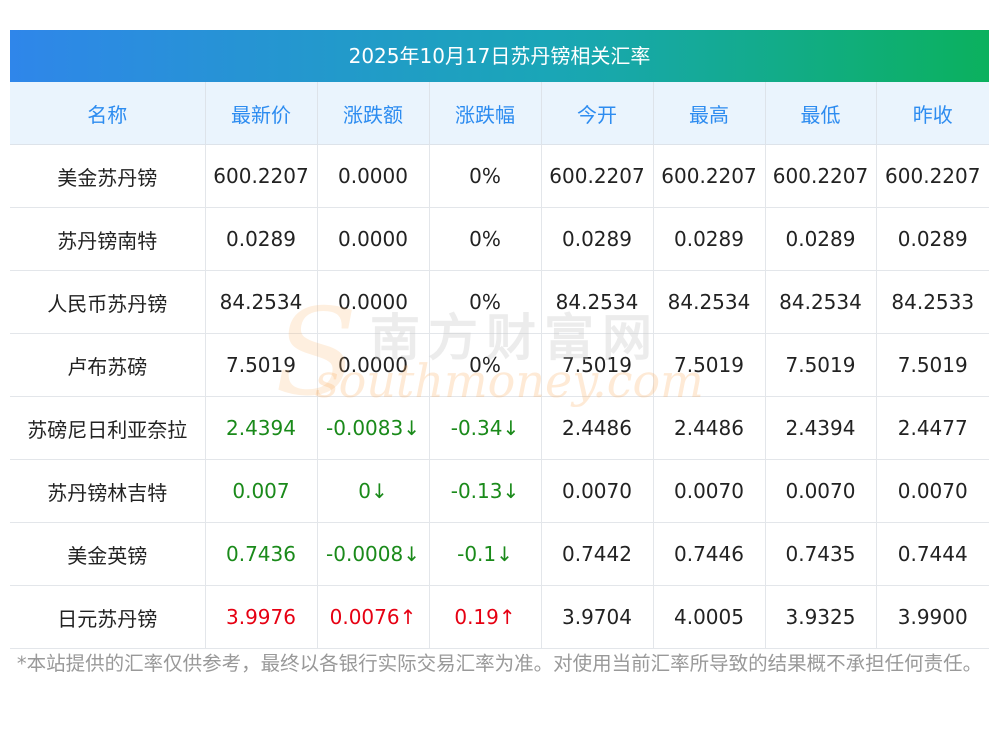 This screenshot has width=1000, height=733. Describe the element at coordinates (485, 617) in the screenshot. I see `cell-pct: 0.19↑` at that location.